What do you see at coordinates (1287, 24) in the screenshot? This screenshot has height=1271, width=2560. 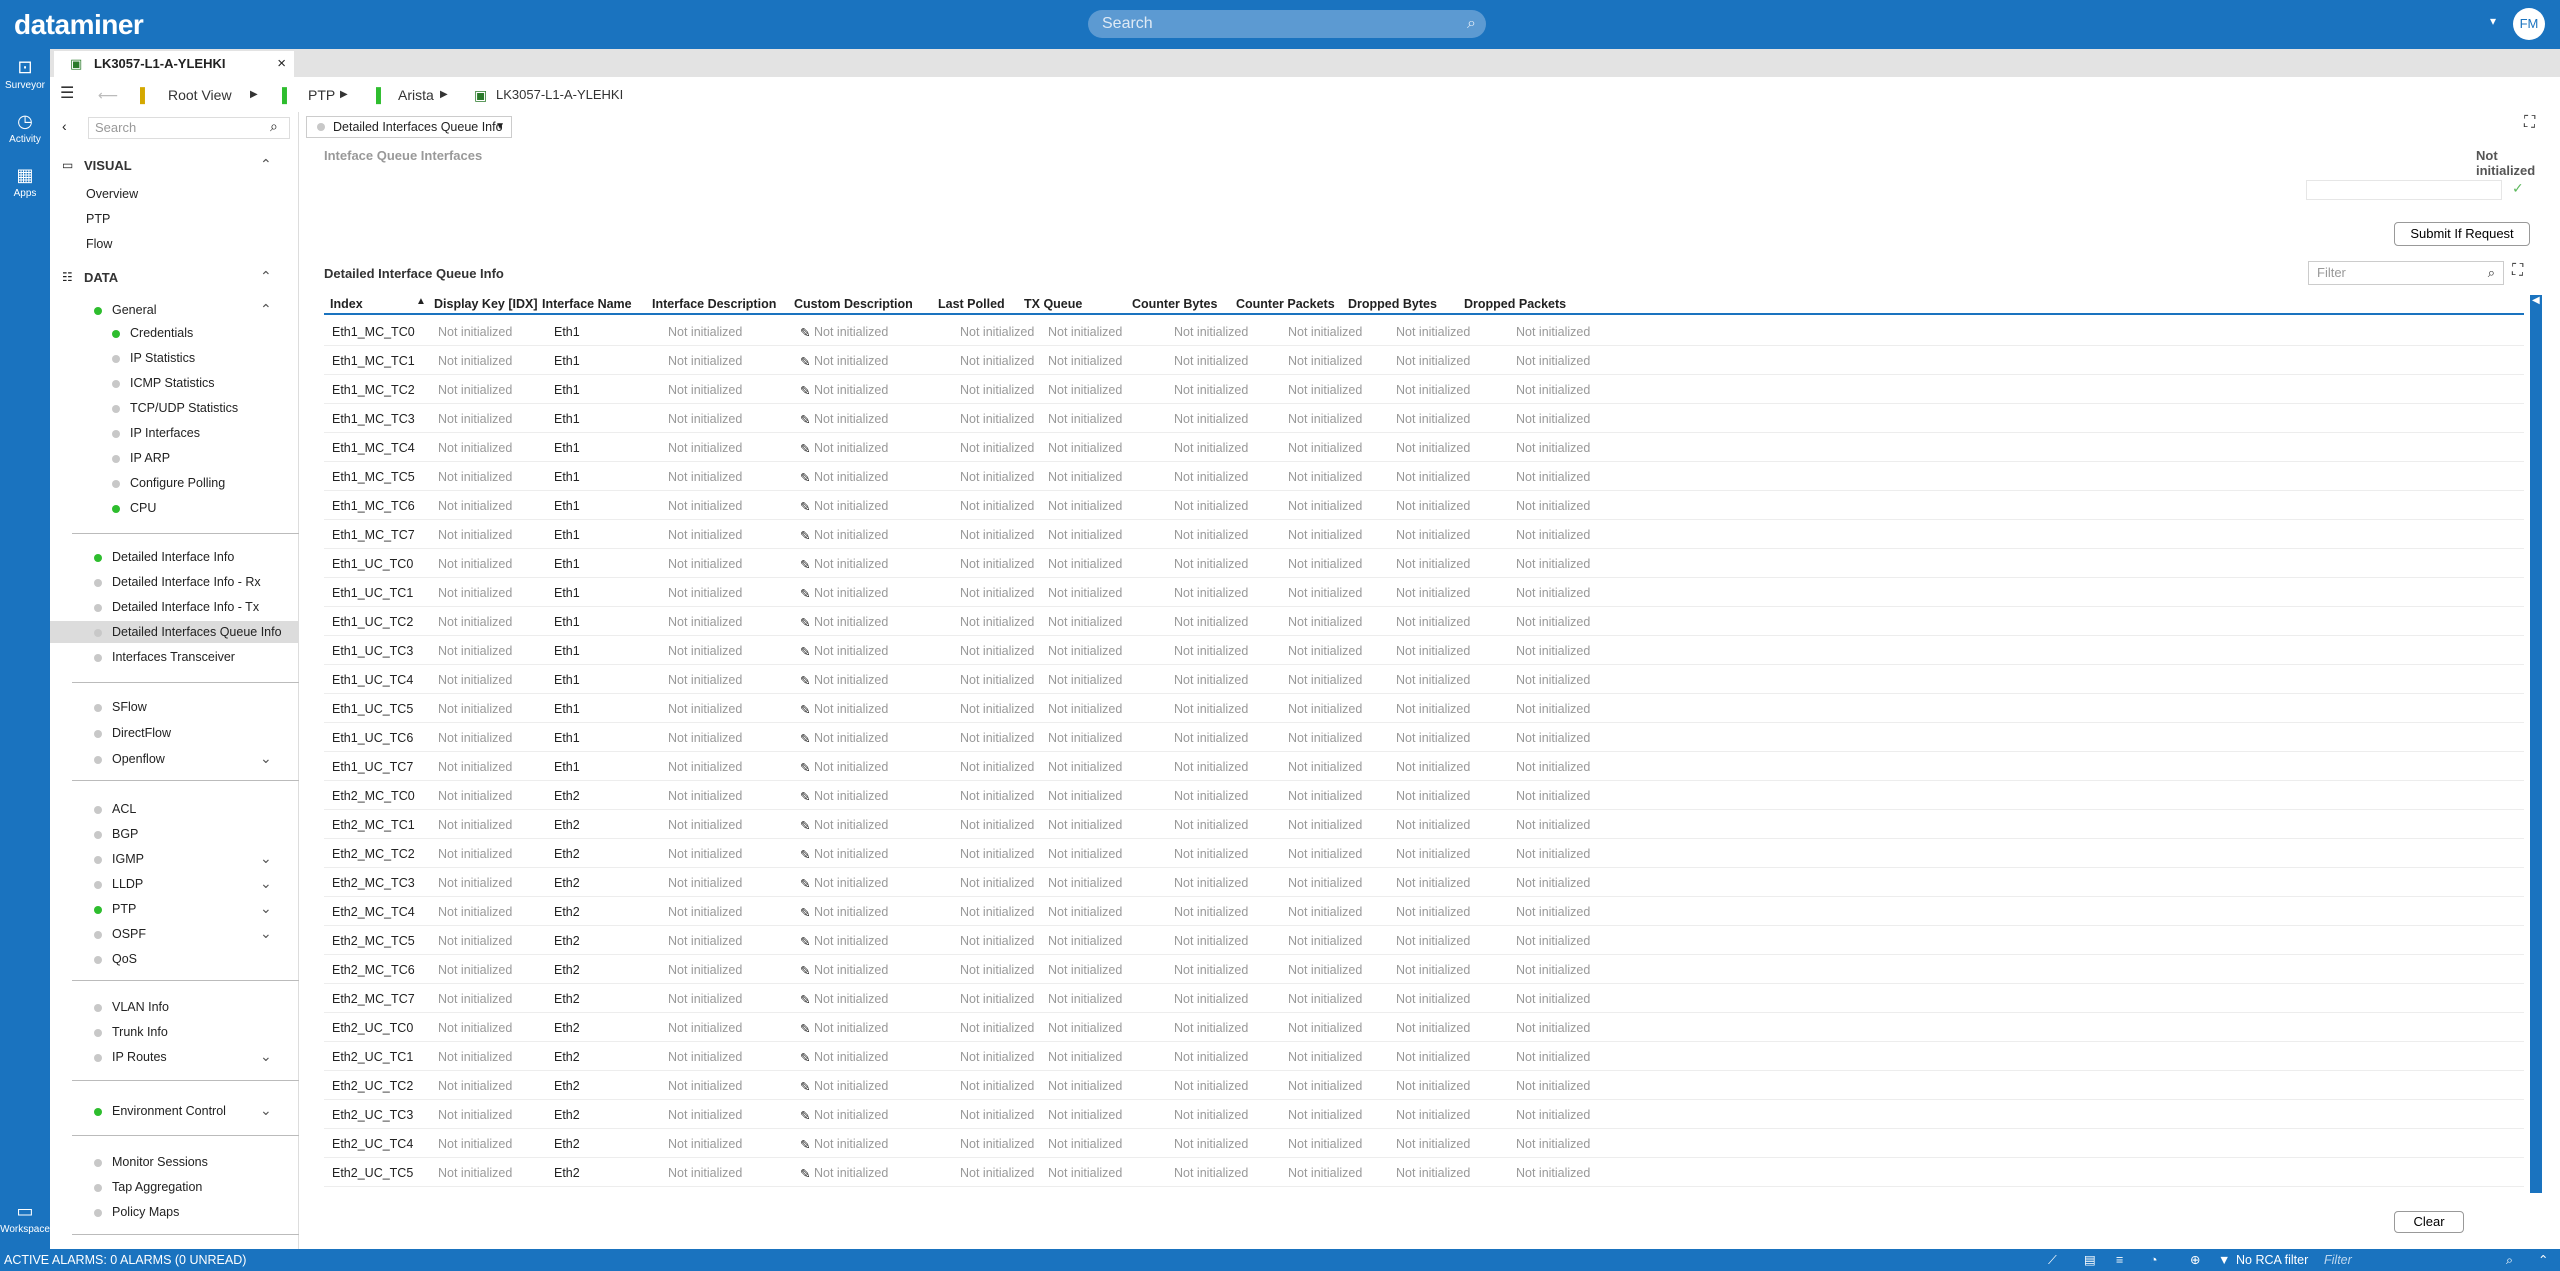 I see `global-search-input: Search ⌕` at bounding box center [1287, 24].